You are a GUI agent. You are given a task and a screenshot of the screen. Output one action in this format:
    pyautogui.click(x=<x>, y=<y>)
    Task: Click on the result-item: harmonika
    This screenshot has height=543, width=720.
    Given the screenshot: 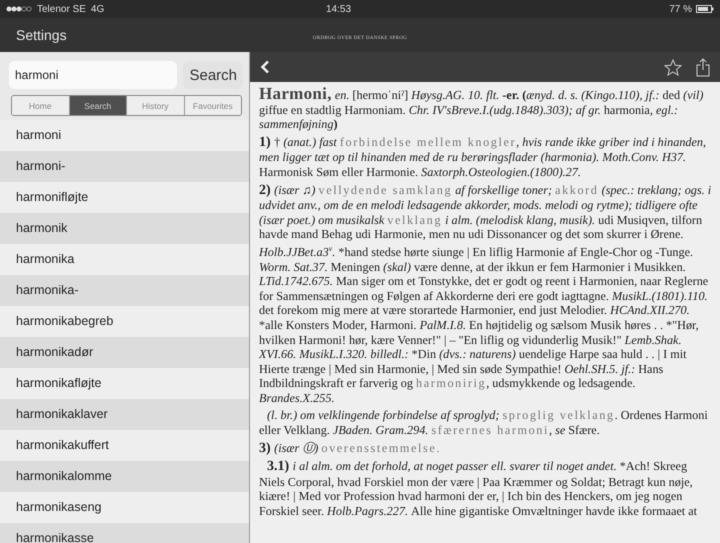 What is the action you would take?
    pyautogui.click(x=124, y=259)
    